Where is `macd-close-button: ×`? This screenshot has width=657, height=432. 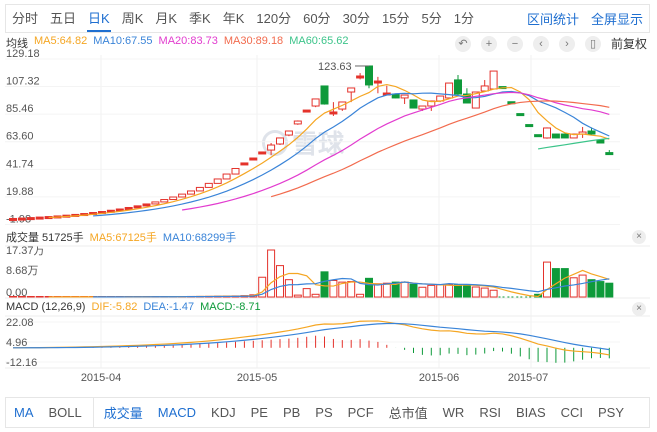
macd-close-button: × is located at coordinates (639, 309).